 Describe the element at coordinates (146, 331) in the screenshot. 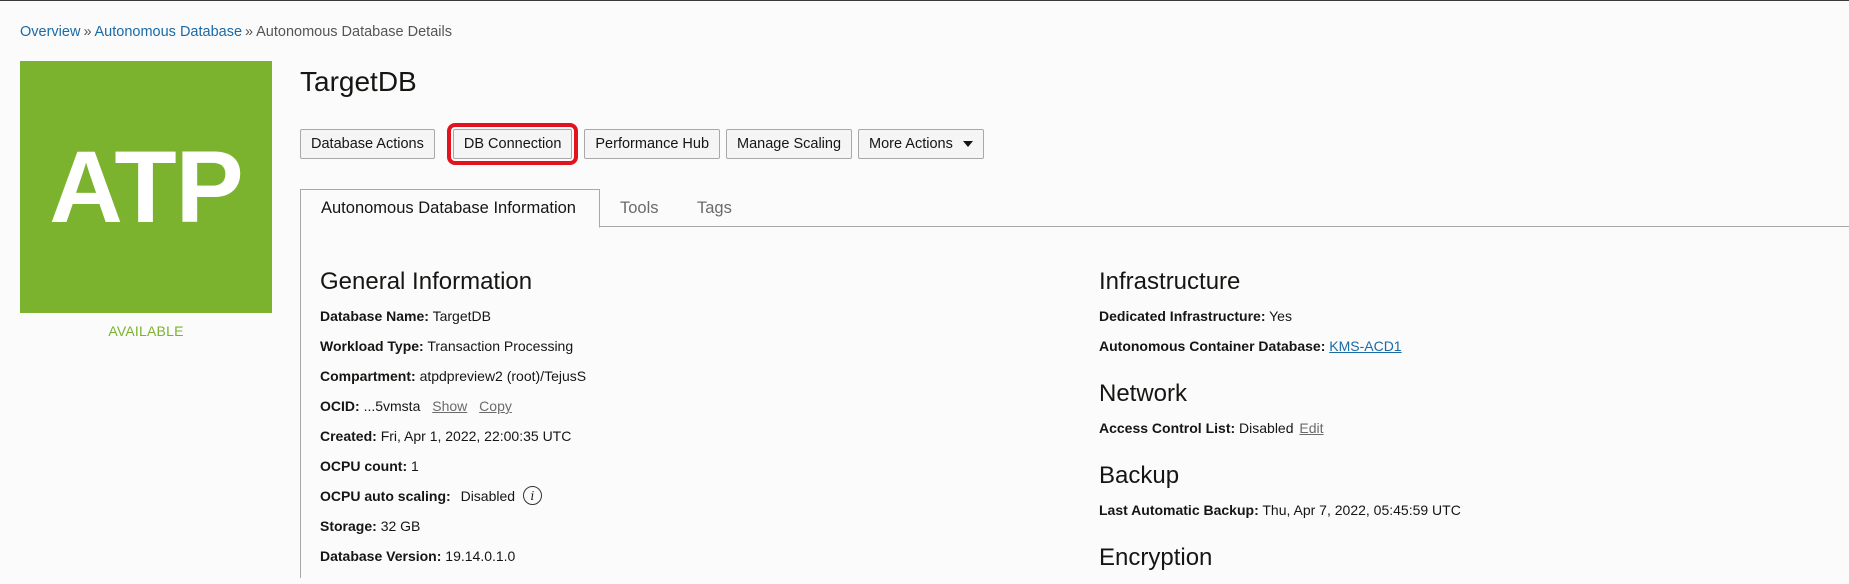

I see `status-label: AVAILABLE` at that location.